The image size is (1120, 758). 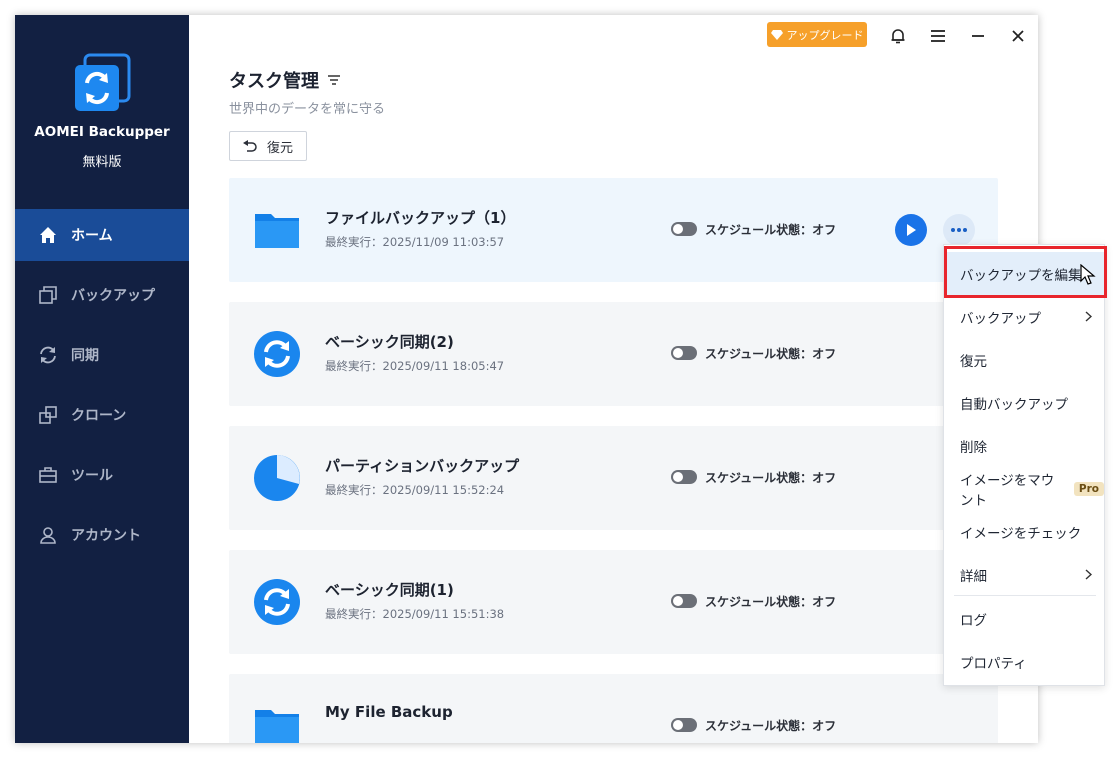 What do you see at coordinates (389, 590) in the screenshot?
I see `task-name: ベーシック同期(1)` at bounding box center [389, 590].